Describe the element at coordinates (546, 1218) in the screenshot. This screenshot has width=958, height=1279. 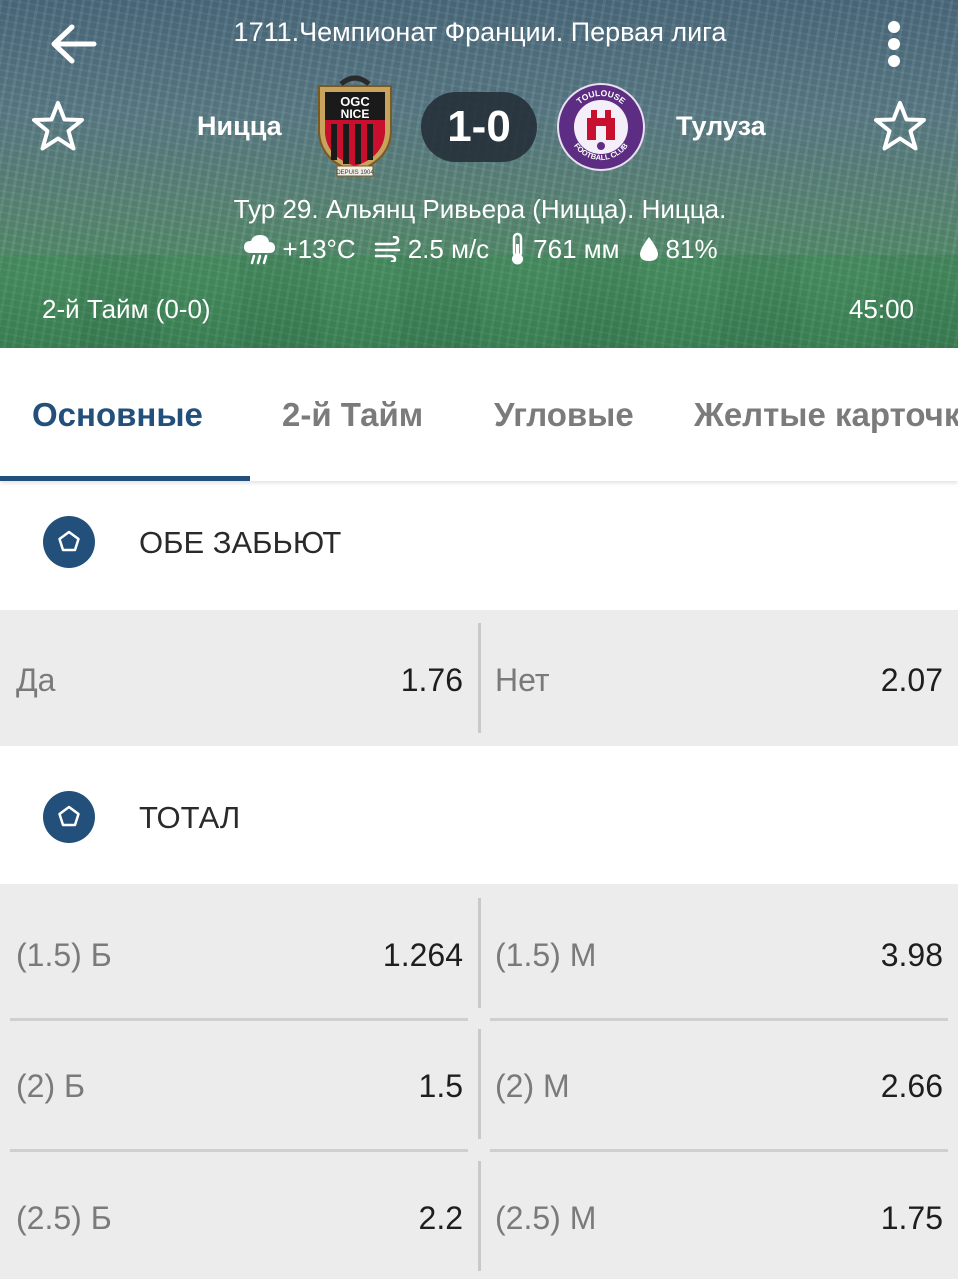
I see `outcome-label: (2.5) М` at that location.